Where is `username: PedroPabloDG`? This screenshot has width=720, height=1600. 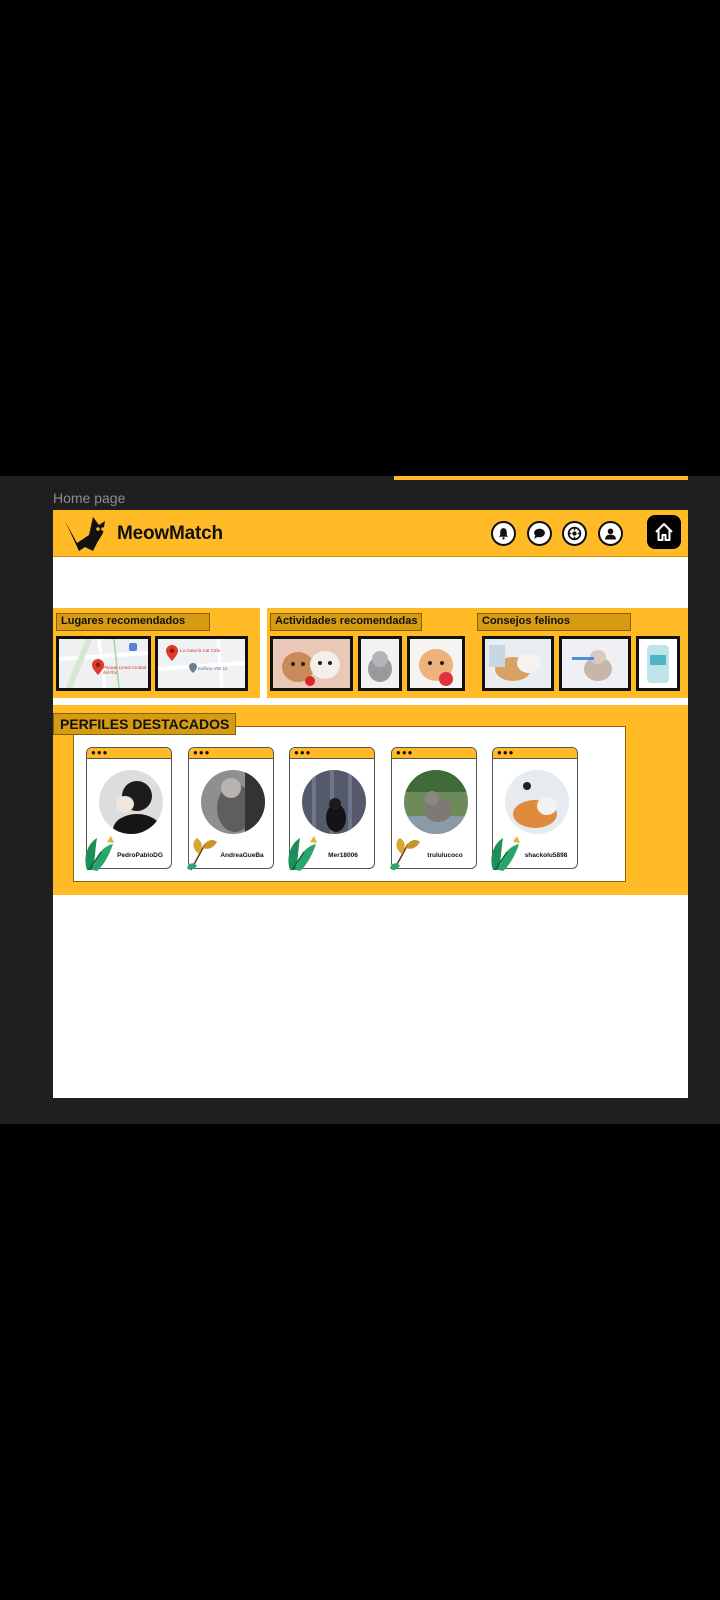 username: PedroPabloDG is located at coordinates (140, 855).